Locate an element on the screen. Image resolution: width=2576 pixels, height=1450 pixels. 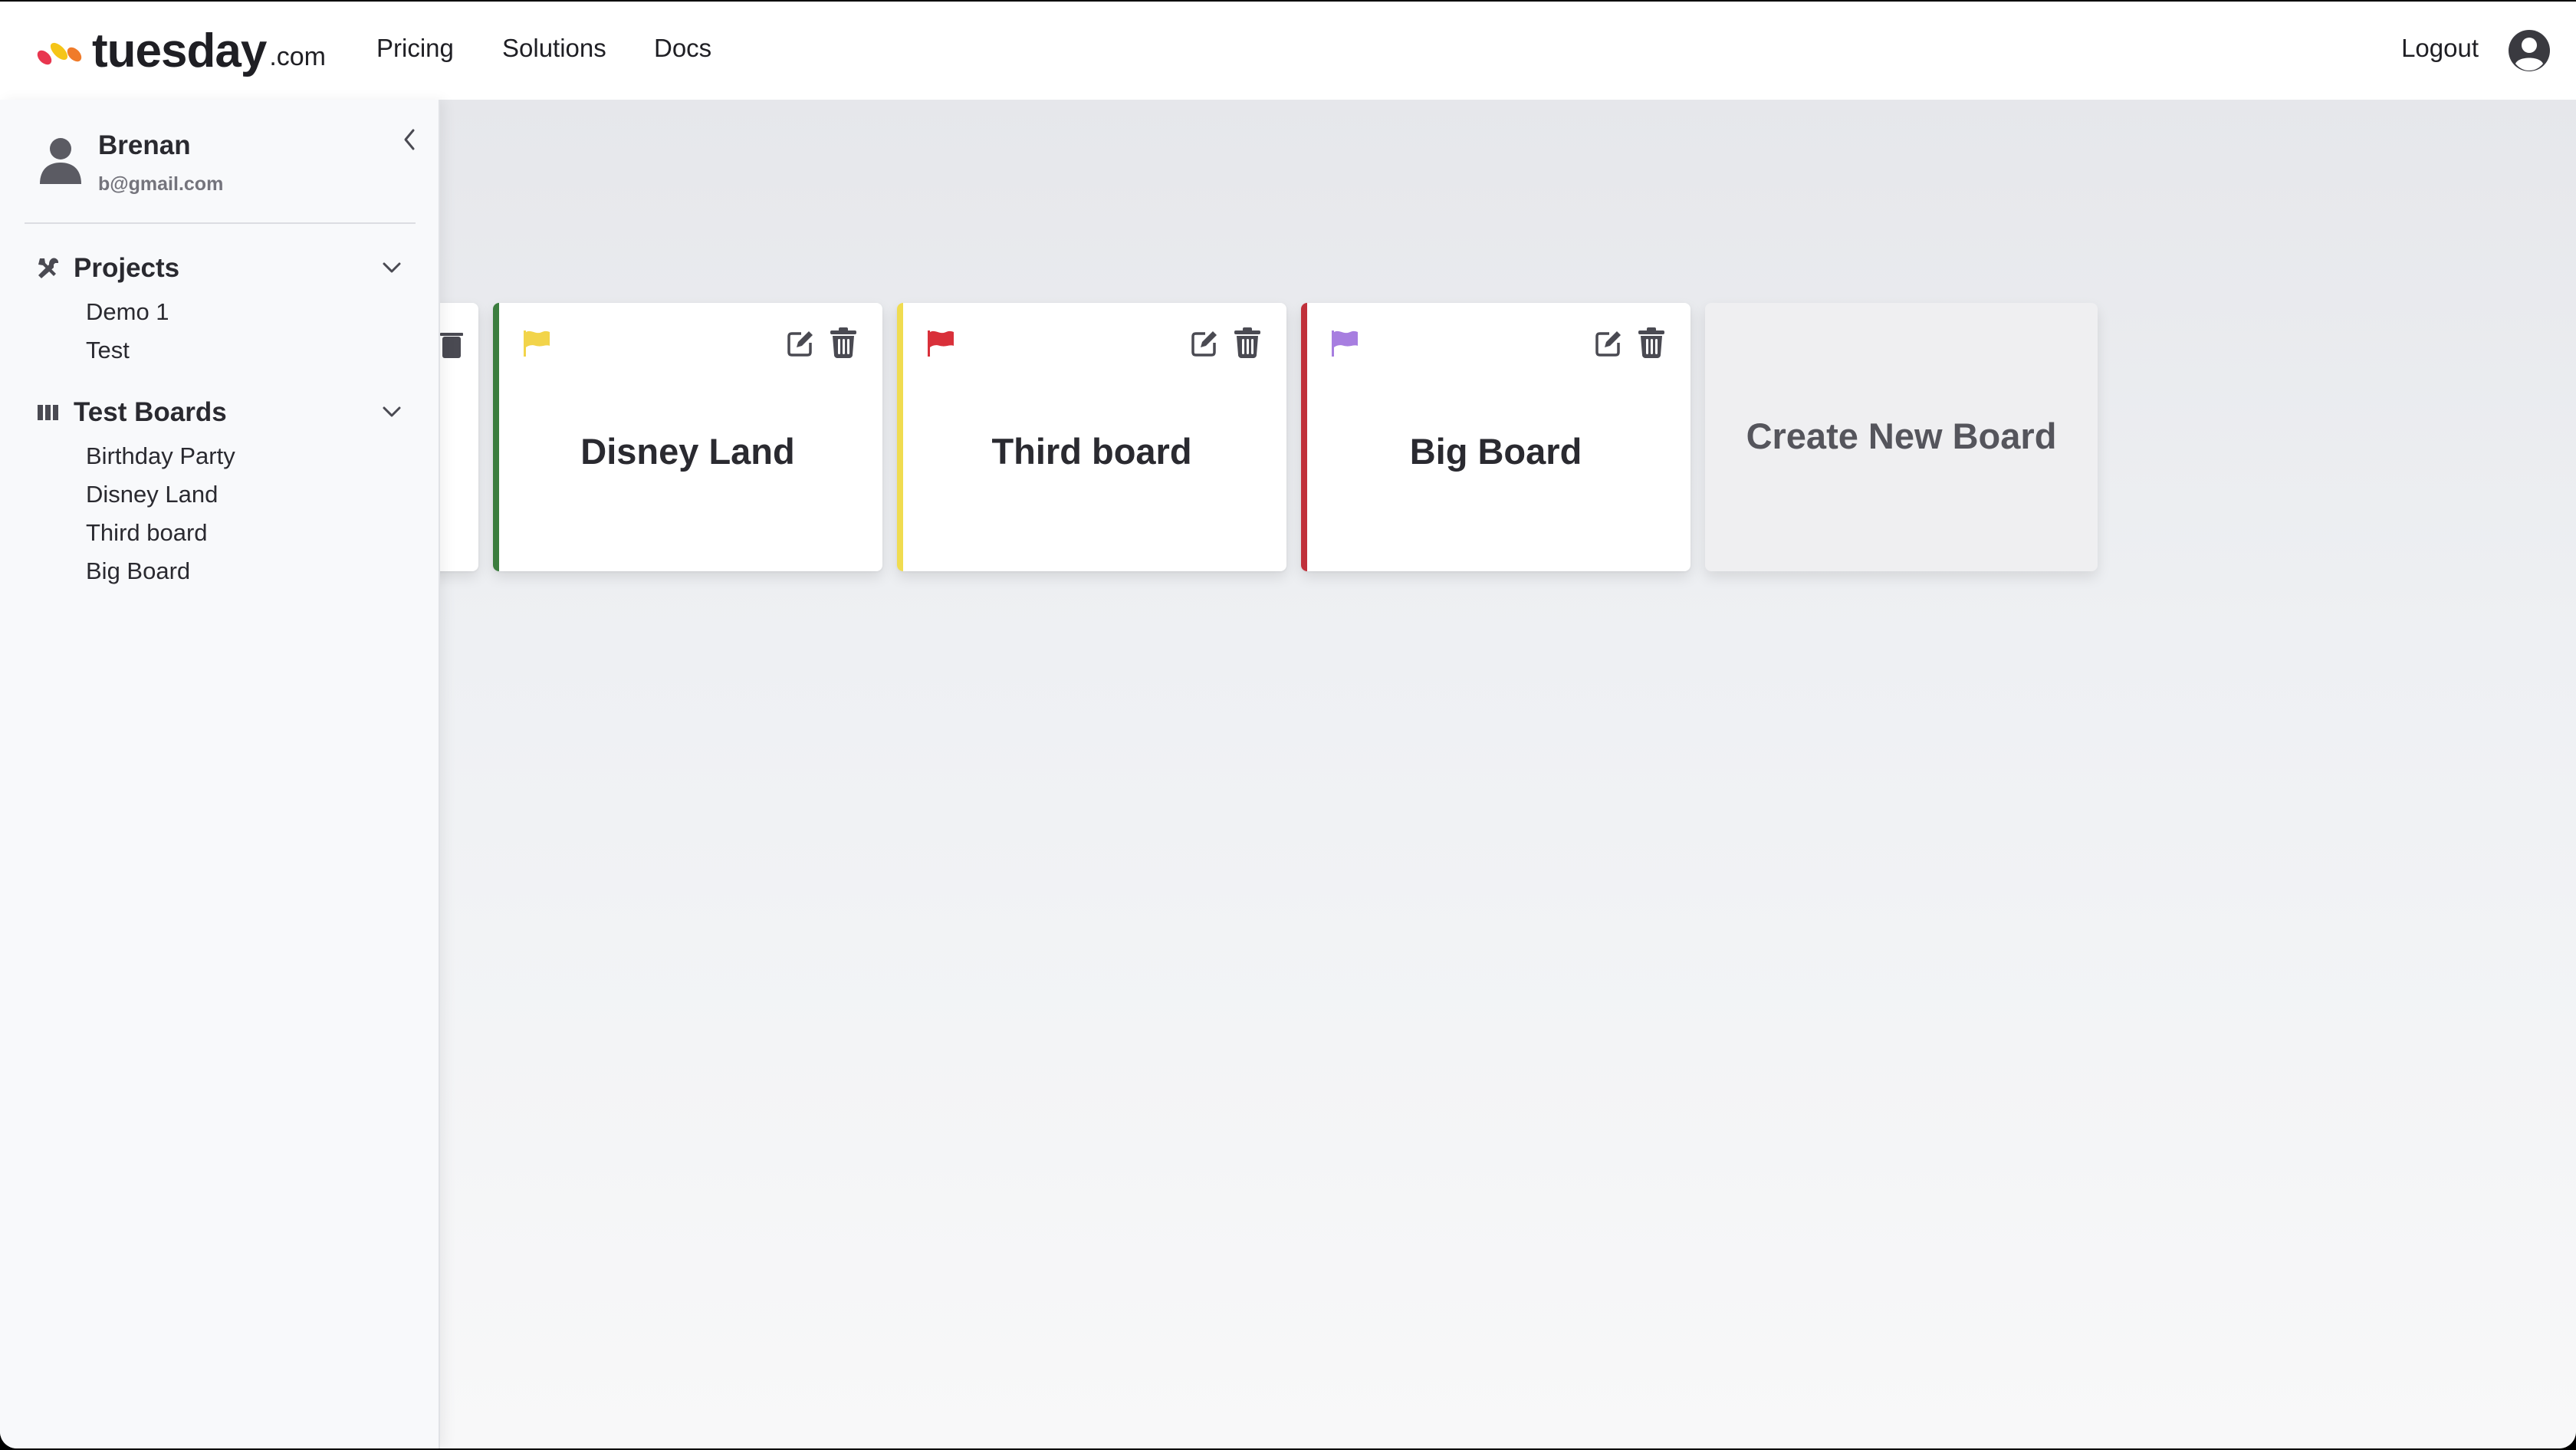
board-title: Disney Land is located at coordinates (688, 451).